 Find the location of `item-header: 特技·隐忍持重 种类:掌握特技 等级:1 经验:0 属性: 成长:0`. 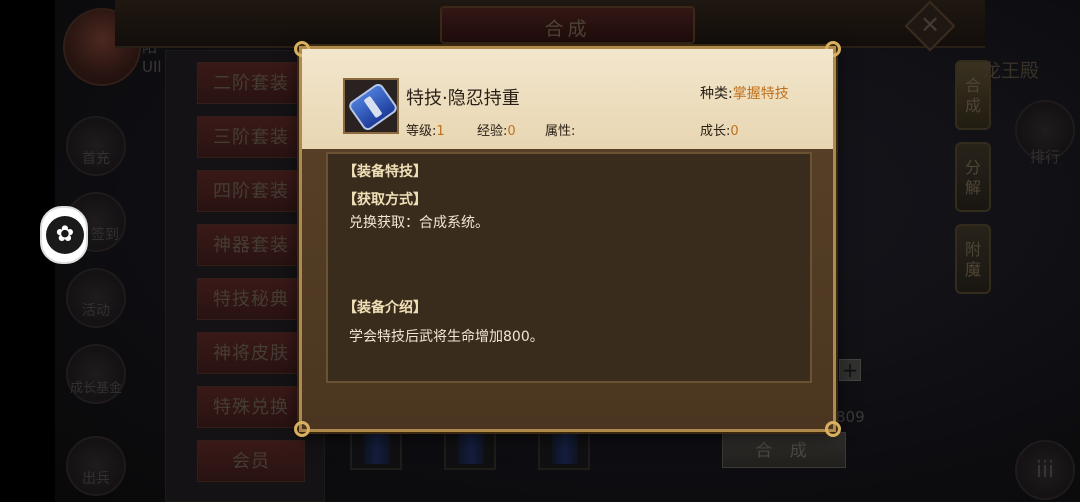

item-header: 特技·隐忍持重 种类:掌握特技 等级:1 经验:0 属性: 成长:0 is located at coordinates (567, 99).